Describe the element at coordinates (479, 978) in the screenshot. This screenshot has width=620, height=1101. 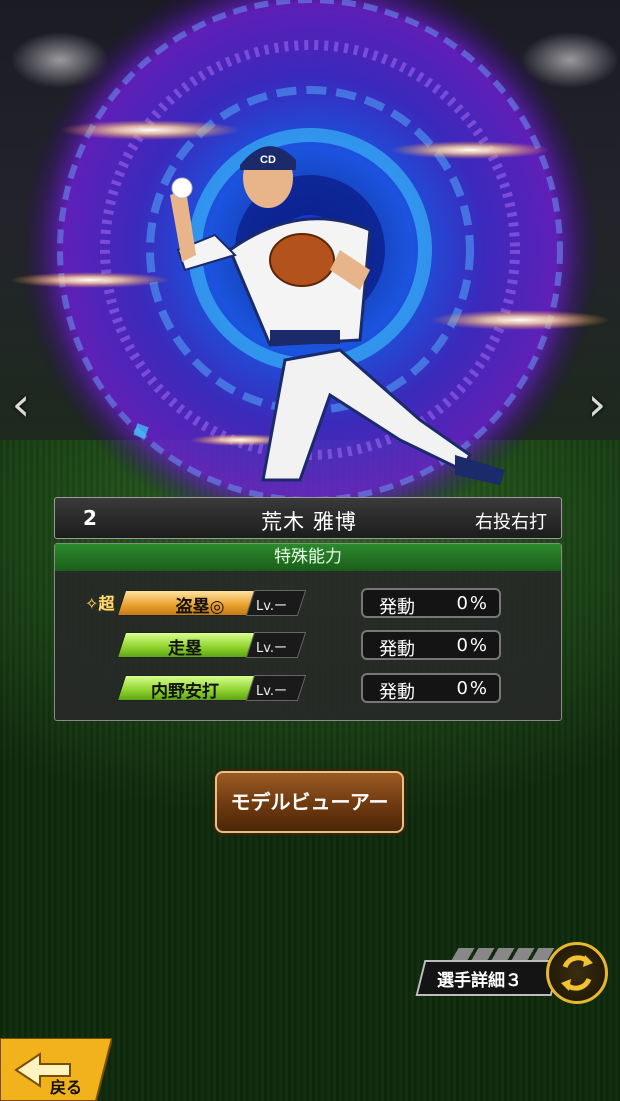
I see `player-detail-label: 選手詳細３` at that location.